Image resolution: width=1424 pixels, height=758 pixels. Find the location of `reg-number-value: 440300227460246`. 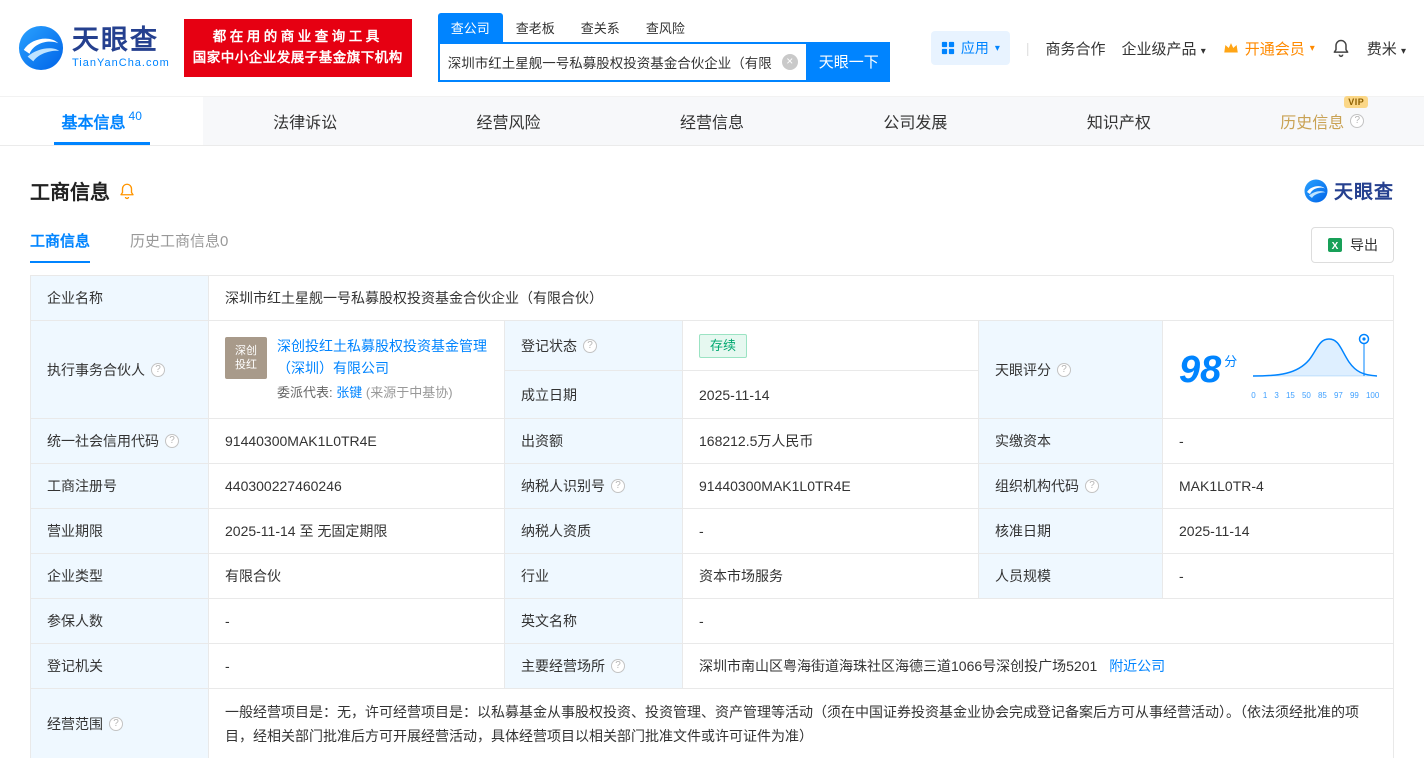

reg-number-value: 440300227460246 is located at coordinates (356, 486).